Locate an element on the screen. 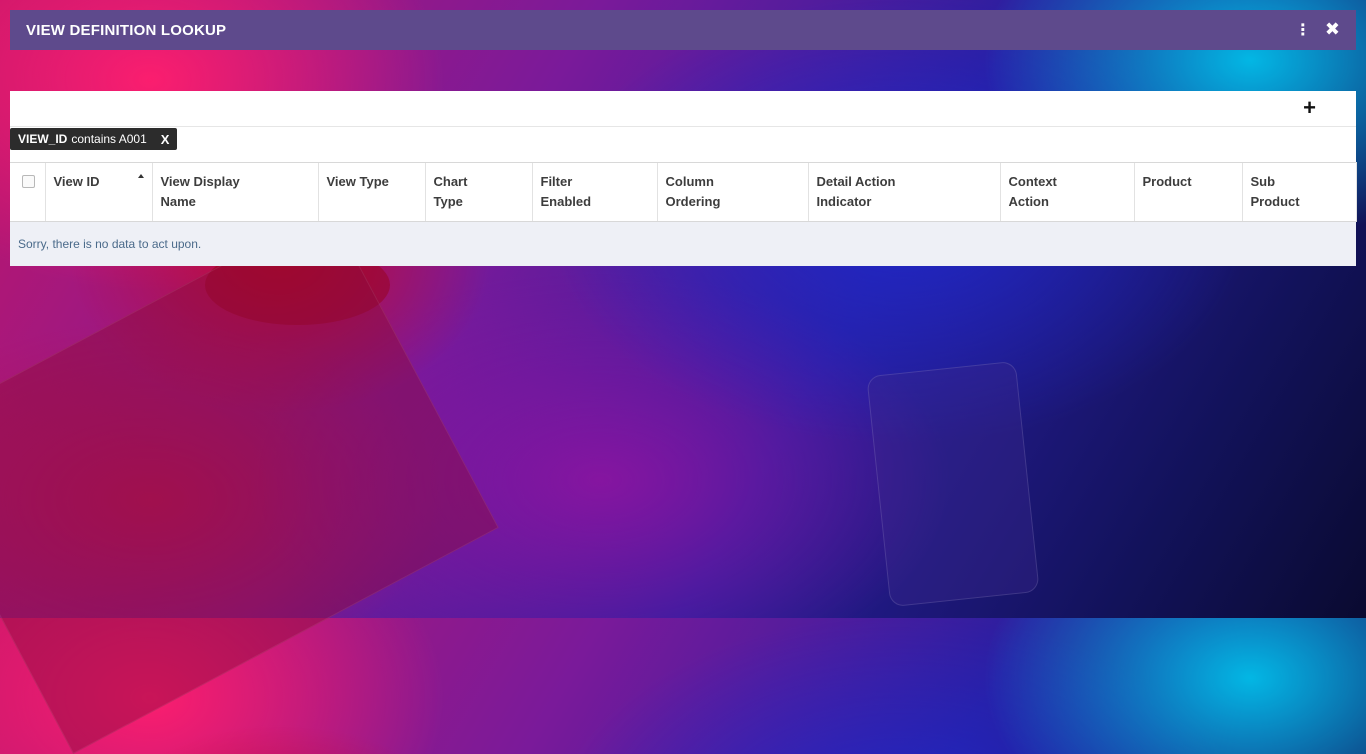  column-header-context-action: Context Action is located at coordinates (1066, 192).